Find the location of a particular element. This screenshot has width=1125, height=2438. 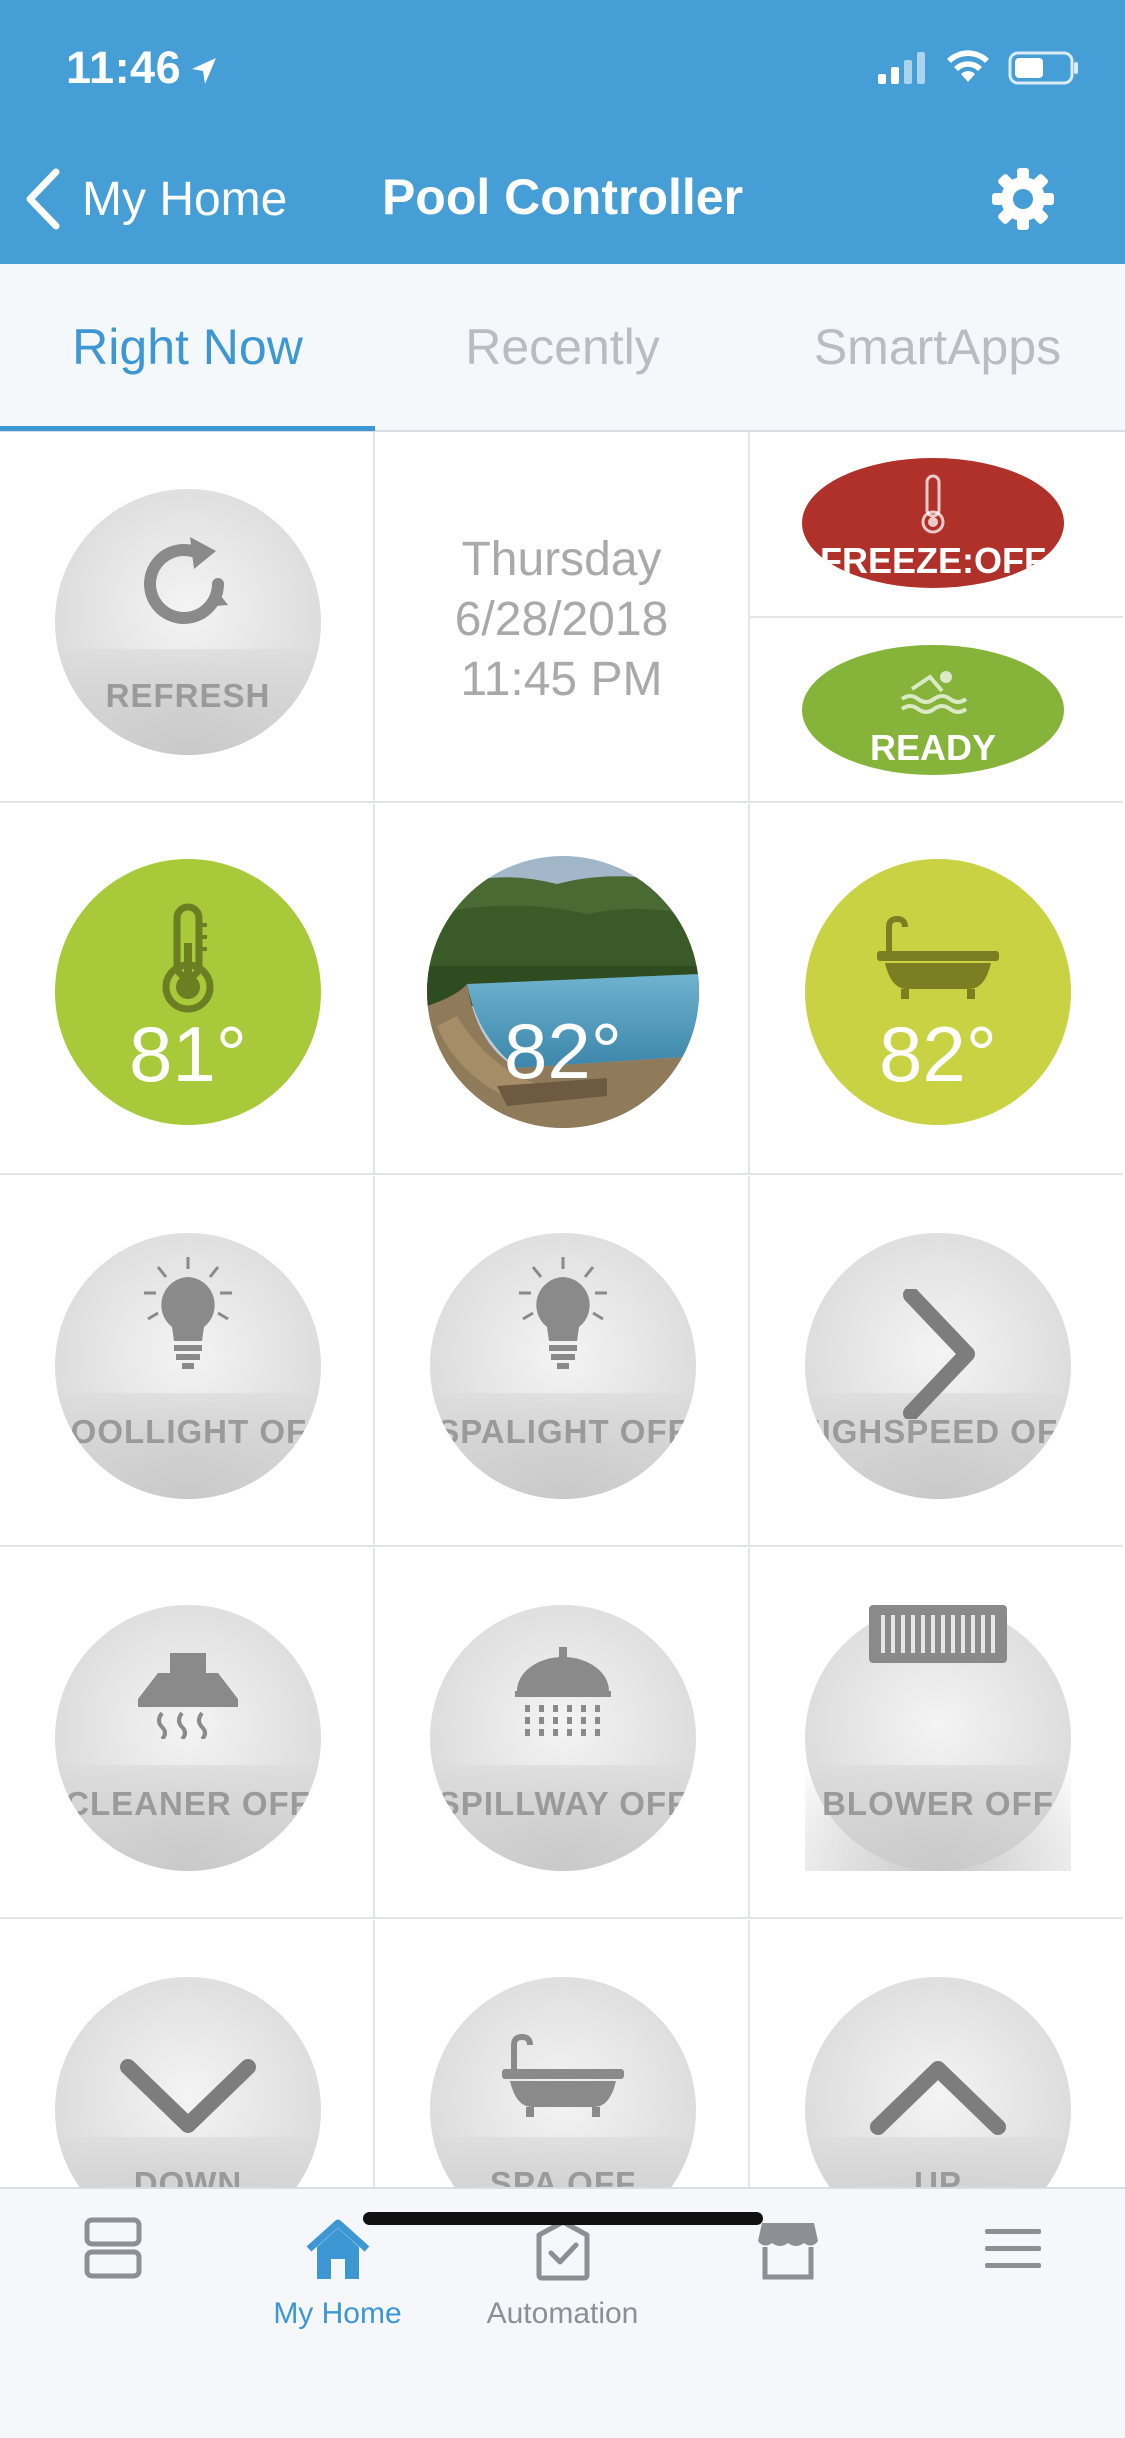

cellular-signal-icon is located at coordinates (901, 68).